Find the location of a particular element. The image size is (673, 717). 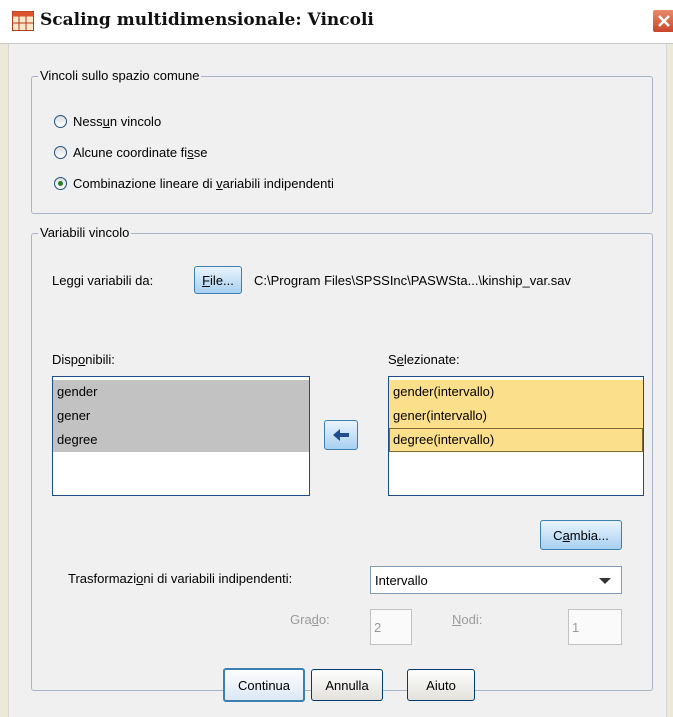

list-item: gender(intervallo) is located at coordinates (516, 392).